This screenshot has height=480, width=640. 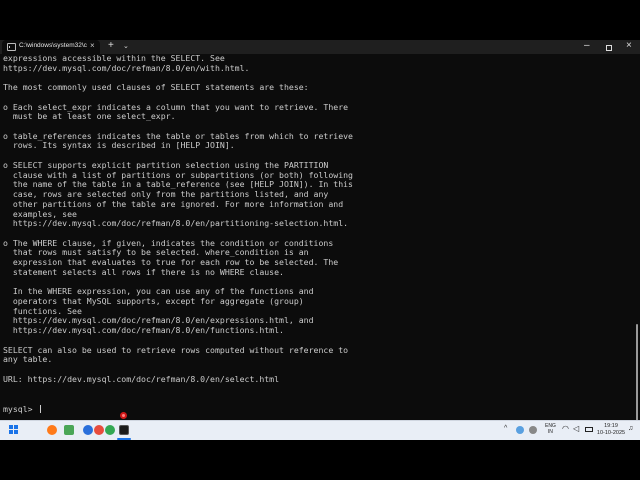 I want to click on volume-icon: ◁, so click(x=576, y=428).